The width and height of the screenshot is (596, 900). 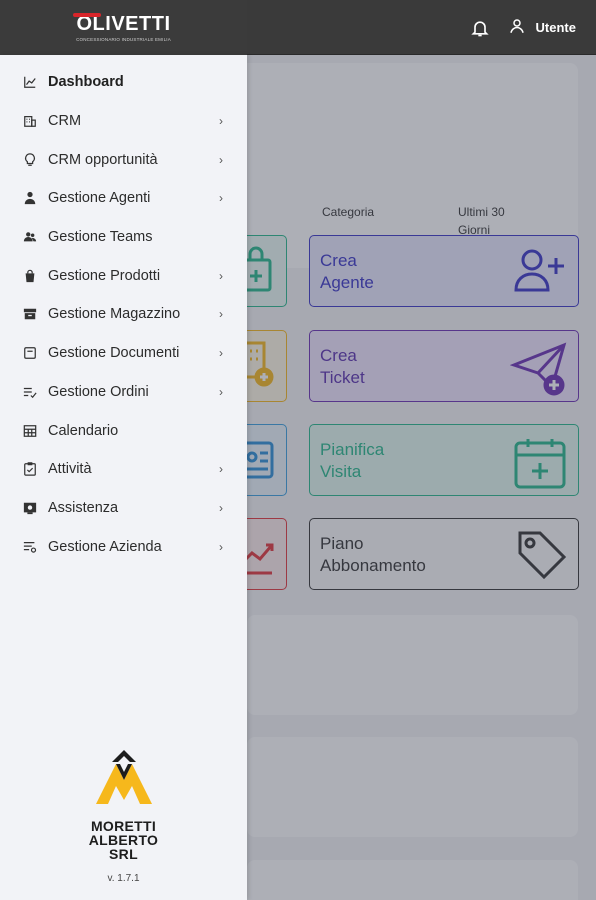 I want to click on sidebar-item-label: Gestione Magazzino, so click(x=114, y=314).